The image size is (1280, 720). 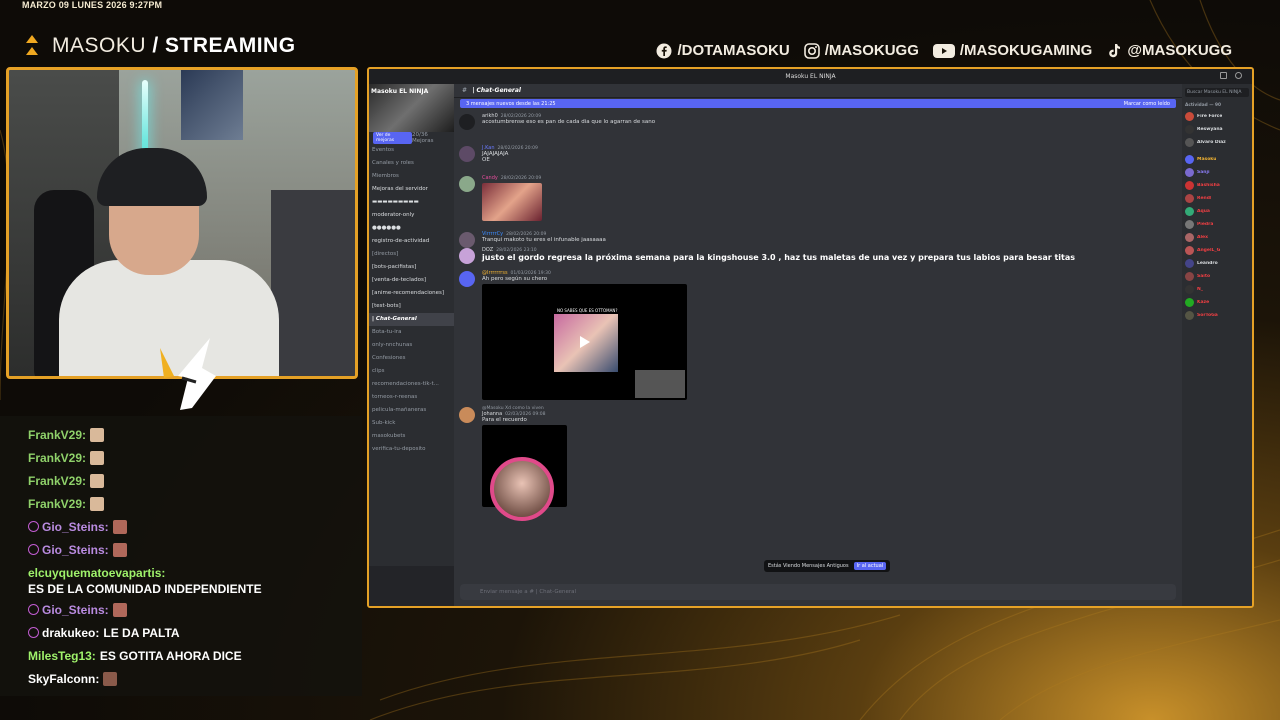 I want to click on chat-message: J.Kan 28/02/2026 20:09 JAJAJAJAJA, so click(x=818, y=153).